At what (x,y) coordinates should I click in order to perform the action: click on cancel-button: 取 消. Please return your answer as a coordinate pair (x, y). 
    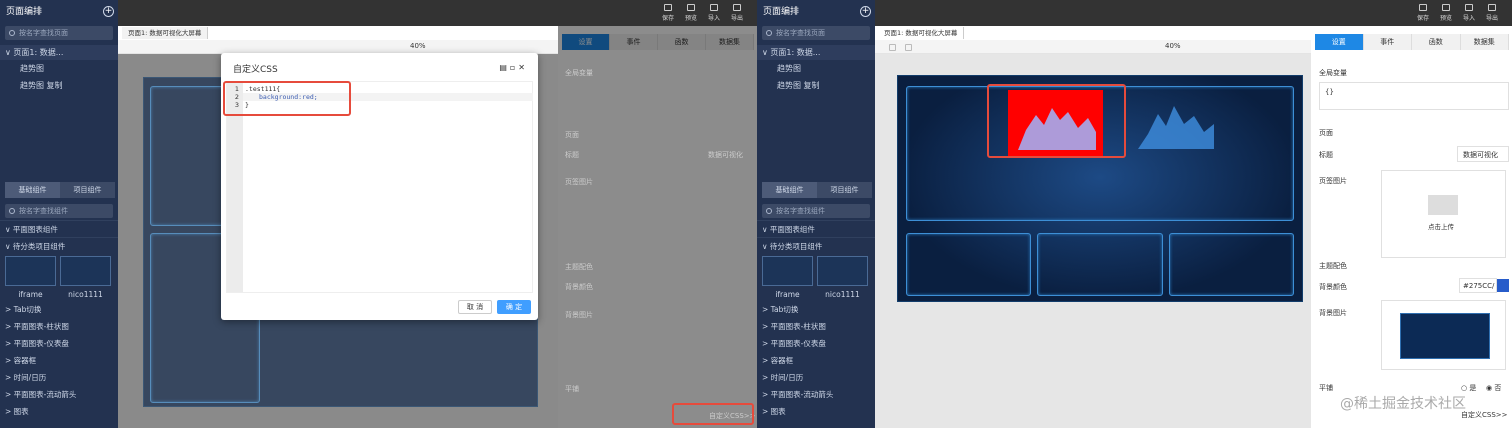
    Looking at the image, I should click on (475, 307).